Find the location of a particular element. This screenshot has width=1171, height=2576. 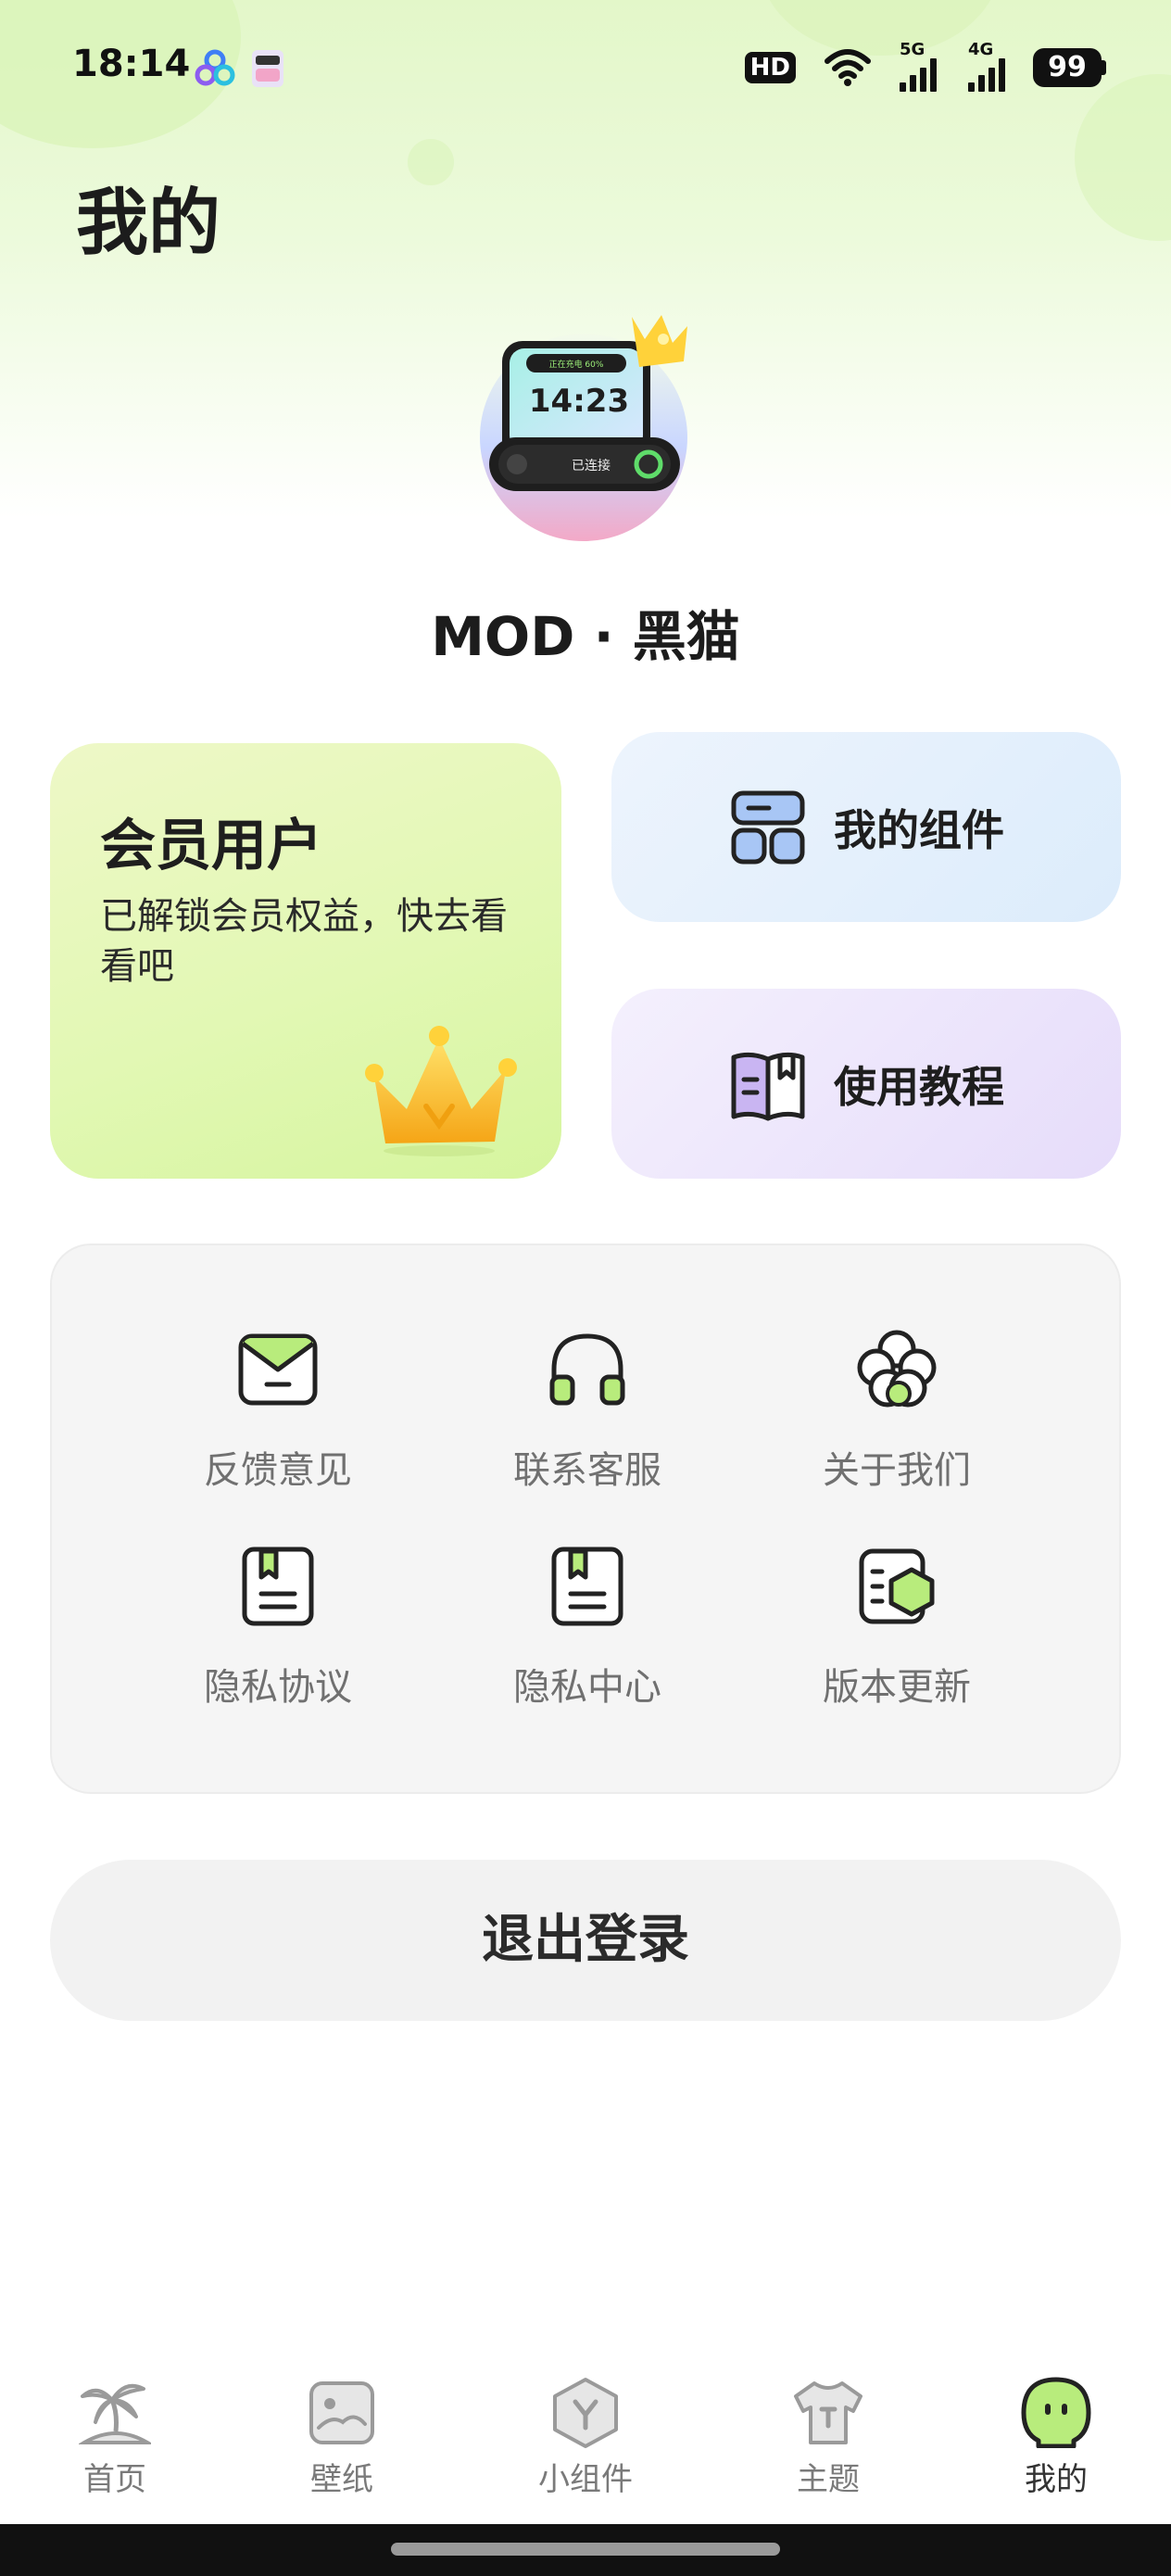

svg-text: 正在充电 60% is located at coordinates (577, 364).